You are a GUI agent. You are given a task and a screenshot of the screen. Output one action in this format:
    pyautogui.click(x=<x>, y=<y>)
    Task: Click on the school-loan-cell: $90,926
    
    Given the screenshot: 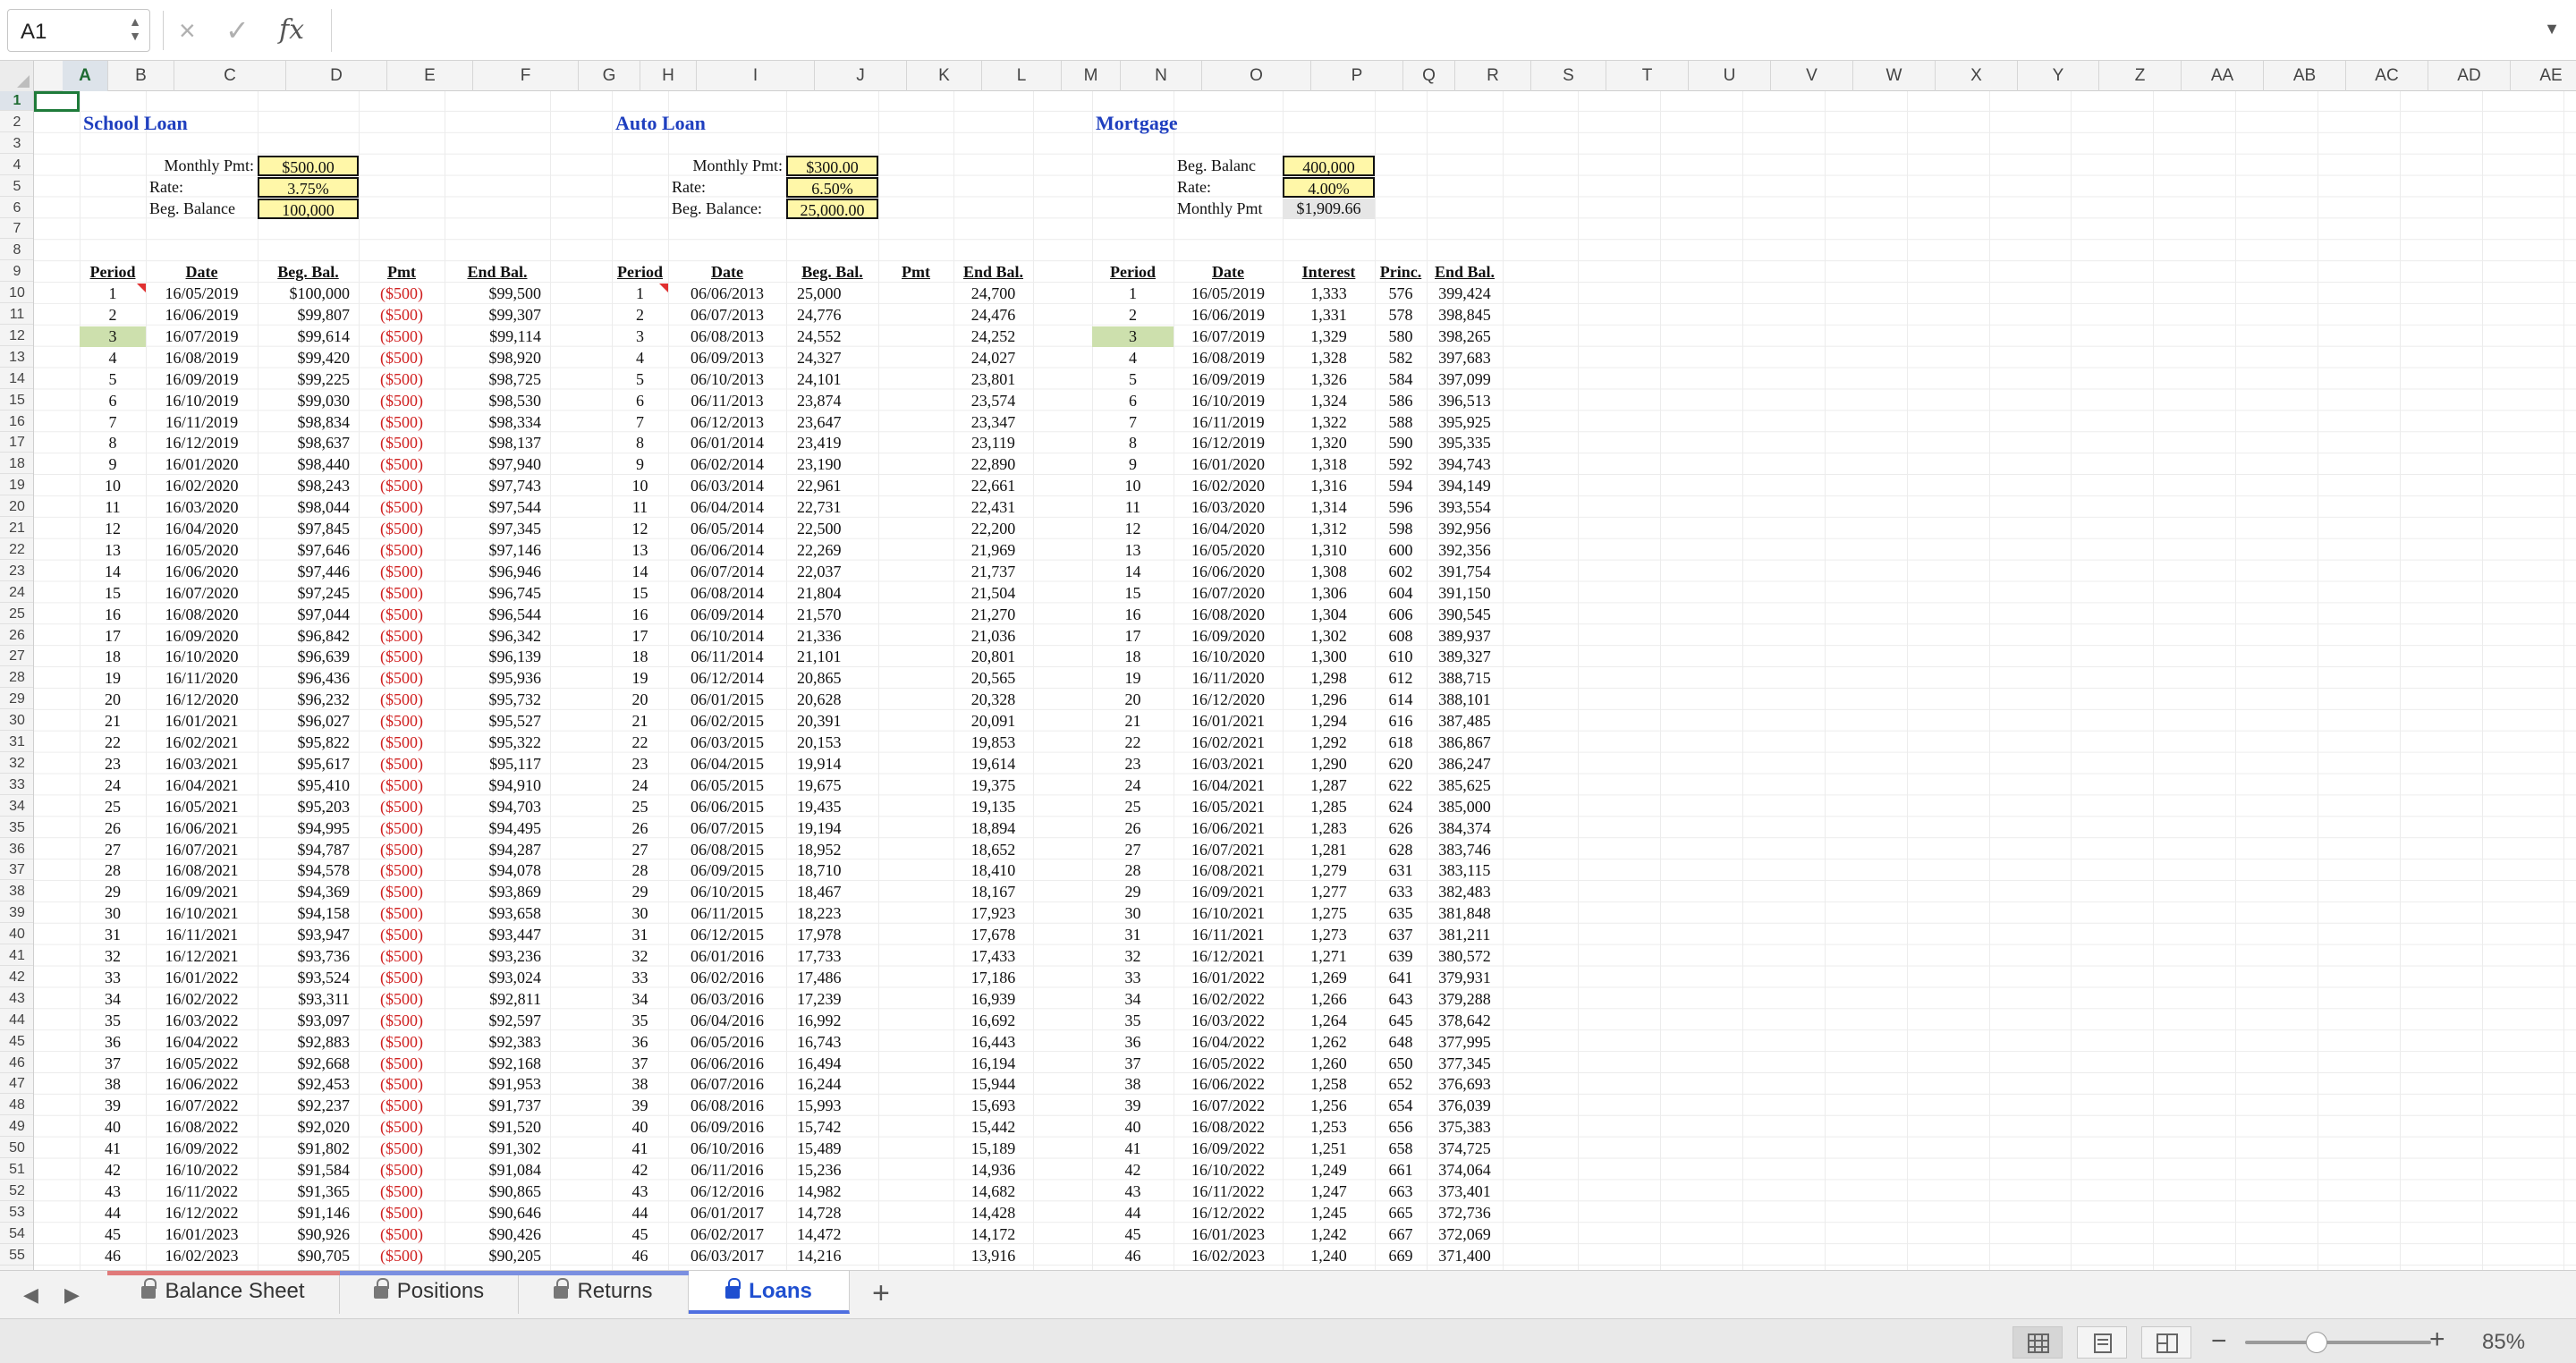 What is the action you would take?
    pyautogui.click(x=308, y=1235)
    